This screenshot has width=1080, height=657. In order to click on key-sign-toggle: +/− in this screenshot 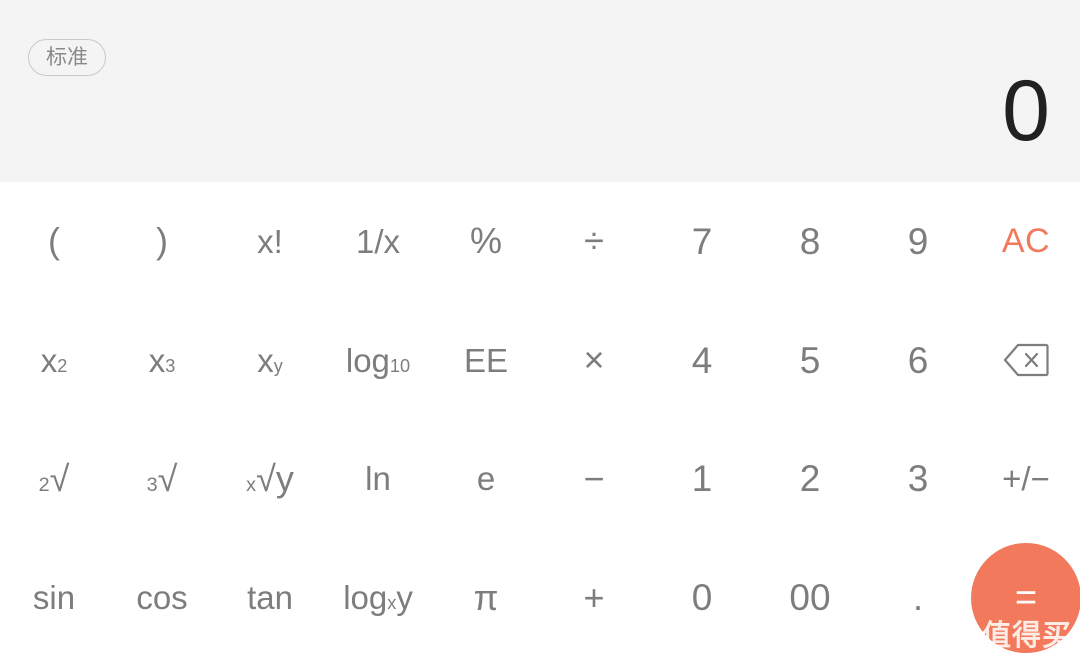, I will do `click(1026, 479)`.